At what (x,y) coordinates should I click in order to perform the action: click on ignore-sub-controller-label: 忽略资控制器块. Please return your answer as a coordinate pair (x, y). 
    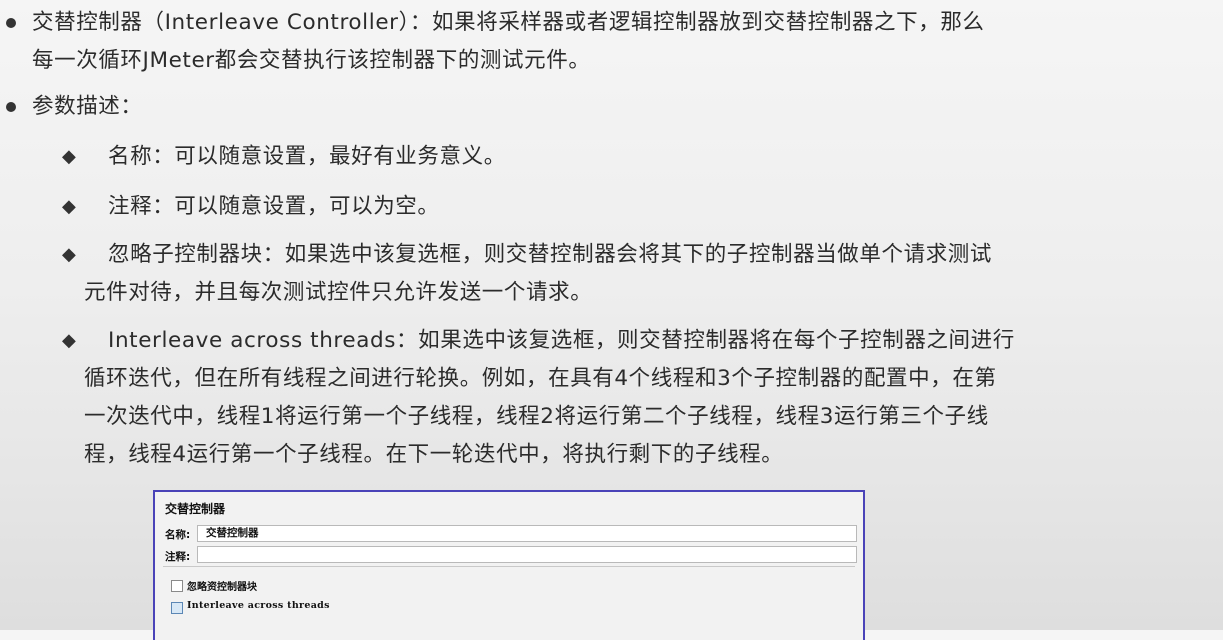
    Looking at the image, I should click on (222, 587).